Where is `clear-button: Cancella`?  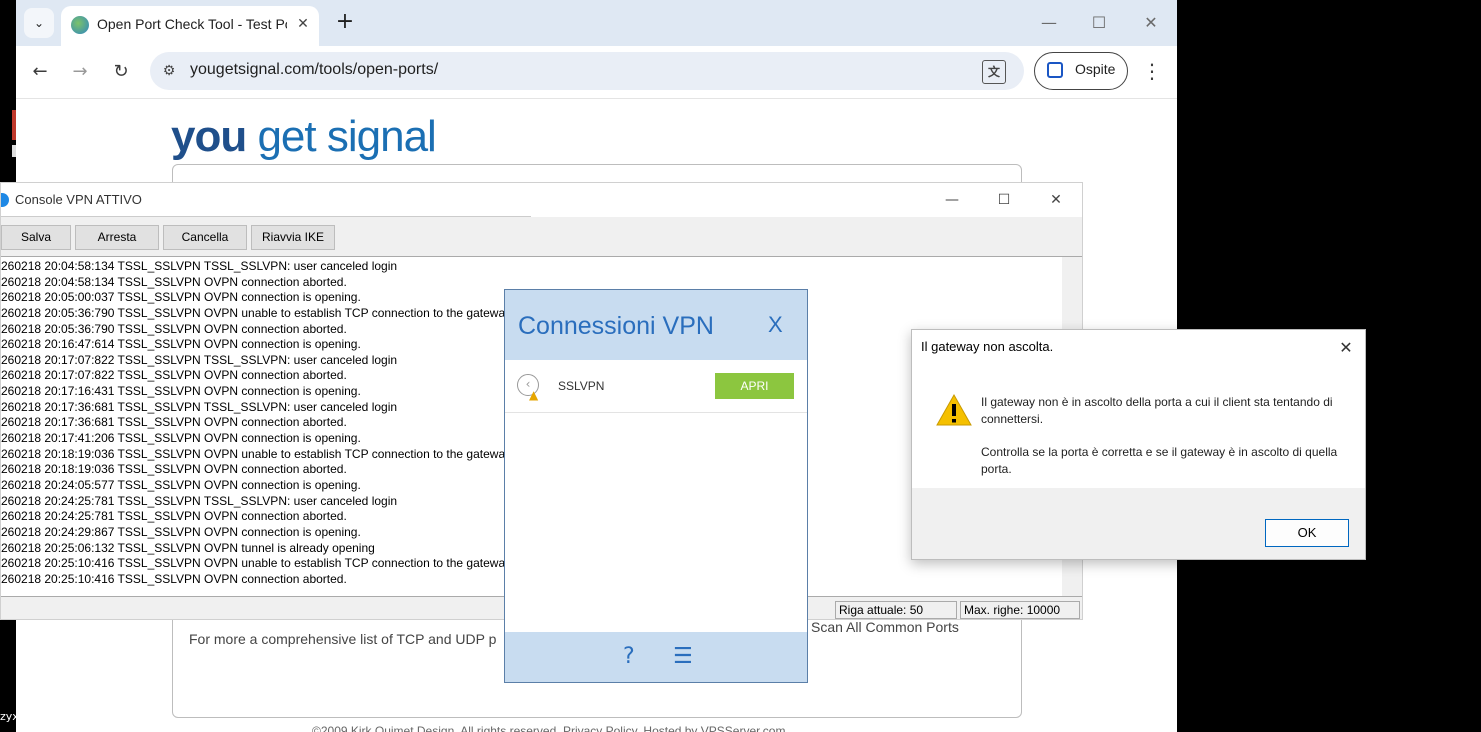
clear-button: Cancella is located at coordinates (205, 237).